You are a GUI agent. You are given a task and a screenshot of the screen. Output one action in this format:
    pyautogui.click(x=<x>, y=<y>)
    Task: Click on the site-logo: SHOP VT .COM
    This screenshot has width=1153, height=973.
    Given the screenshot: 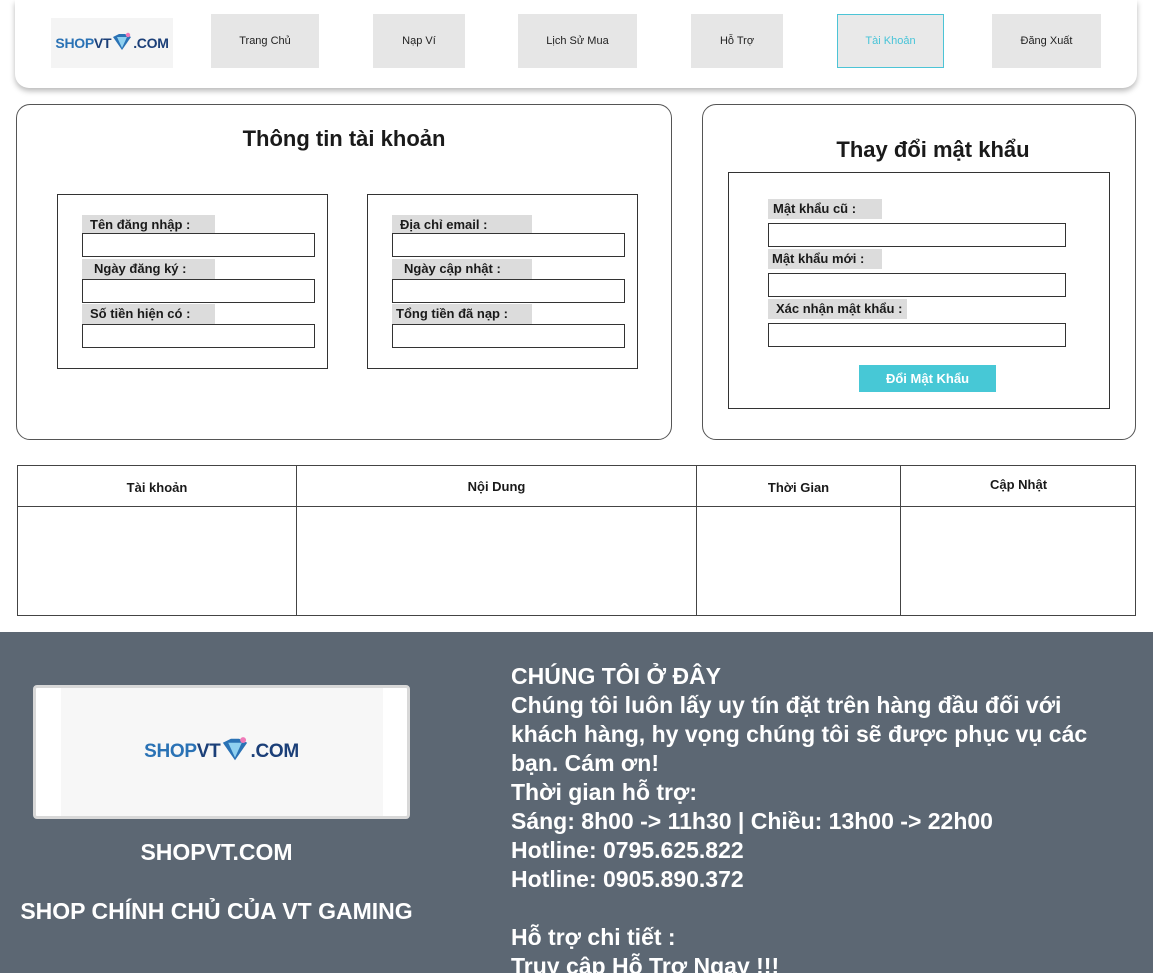 What is the action you would take?
    pyautogui.click(x=112, y=43)
    